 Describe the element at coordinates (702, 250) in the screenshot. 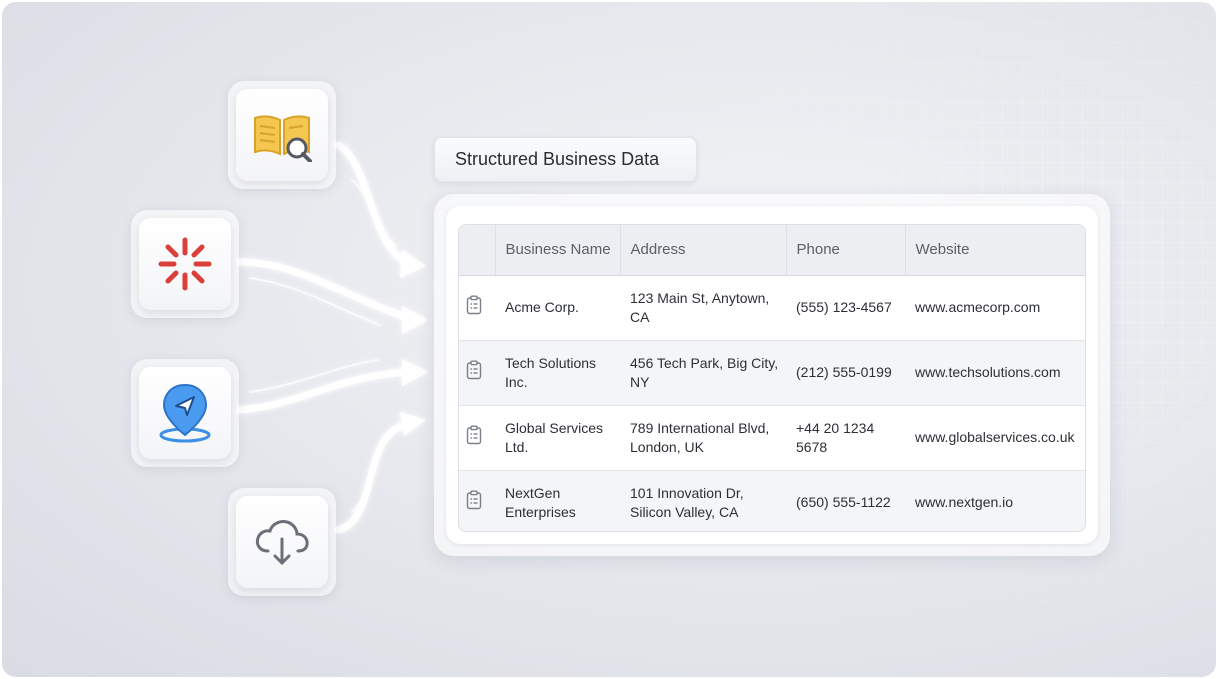

I see `header-address: Address` at that location.